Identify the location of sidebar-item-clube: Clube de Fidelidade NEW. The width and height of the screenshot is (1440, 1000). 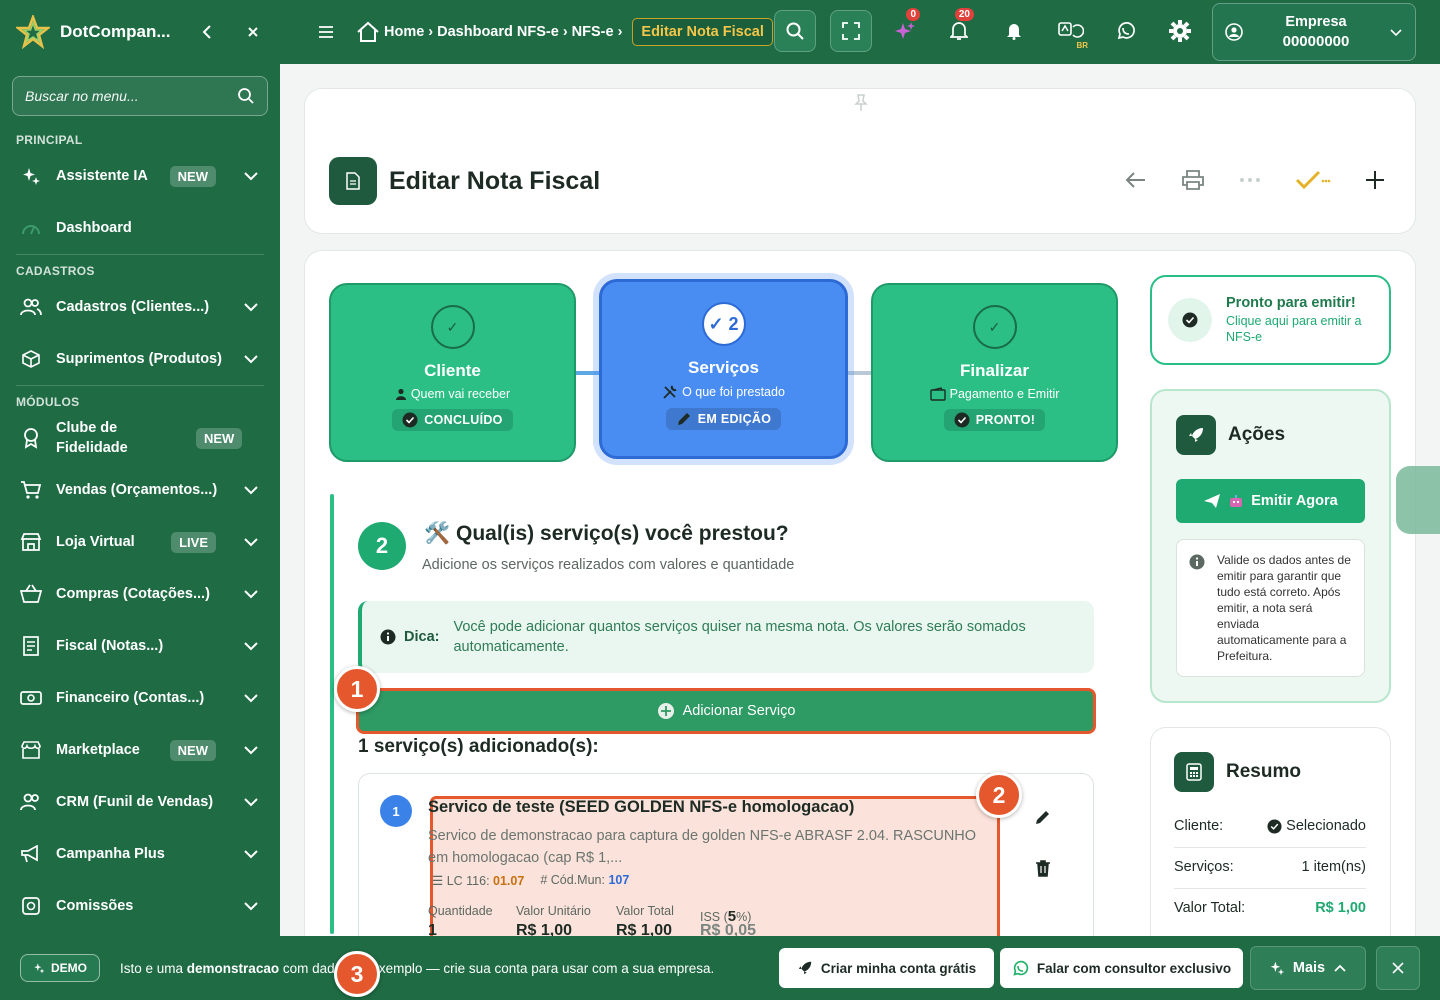
(140, 438).